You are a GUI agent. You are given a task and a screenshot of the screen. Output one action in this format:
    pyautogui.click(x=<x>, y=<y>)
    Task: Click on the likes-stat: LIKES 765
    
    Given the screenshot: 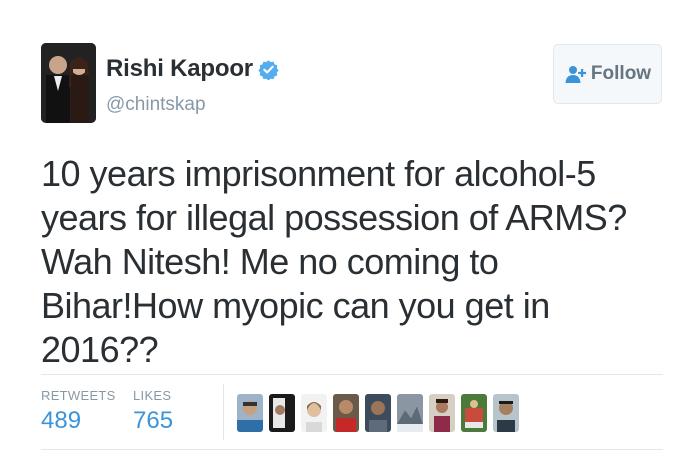 What is the action you would take?
    pyautogui.click(x=153, y=411)
    